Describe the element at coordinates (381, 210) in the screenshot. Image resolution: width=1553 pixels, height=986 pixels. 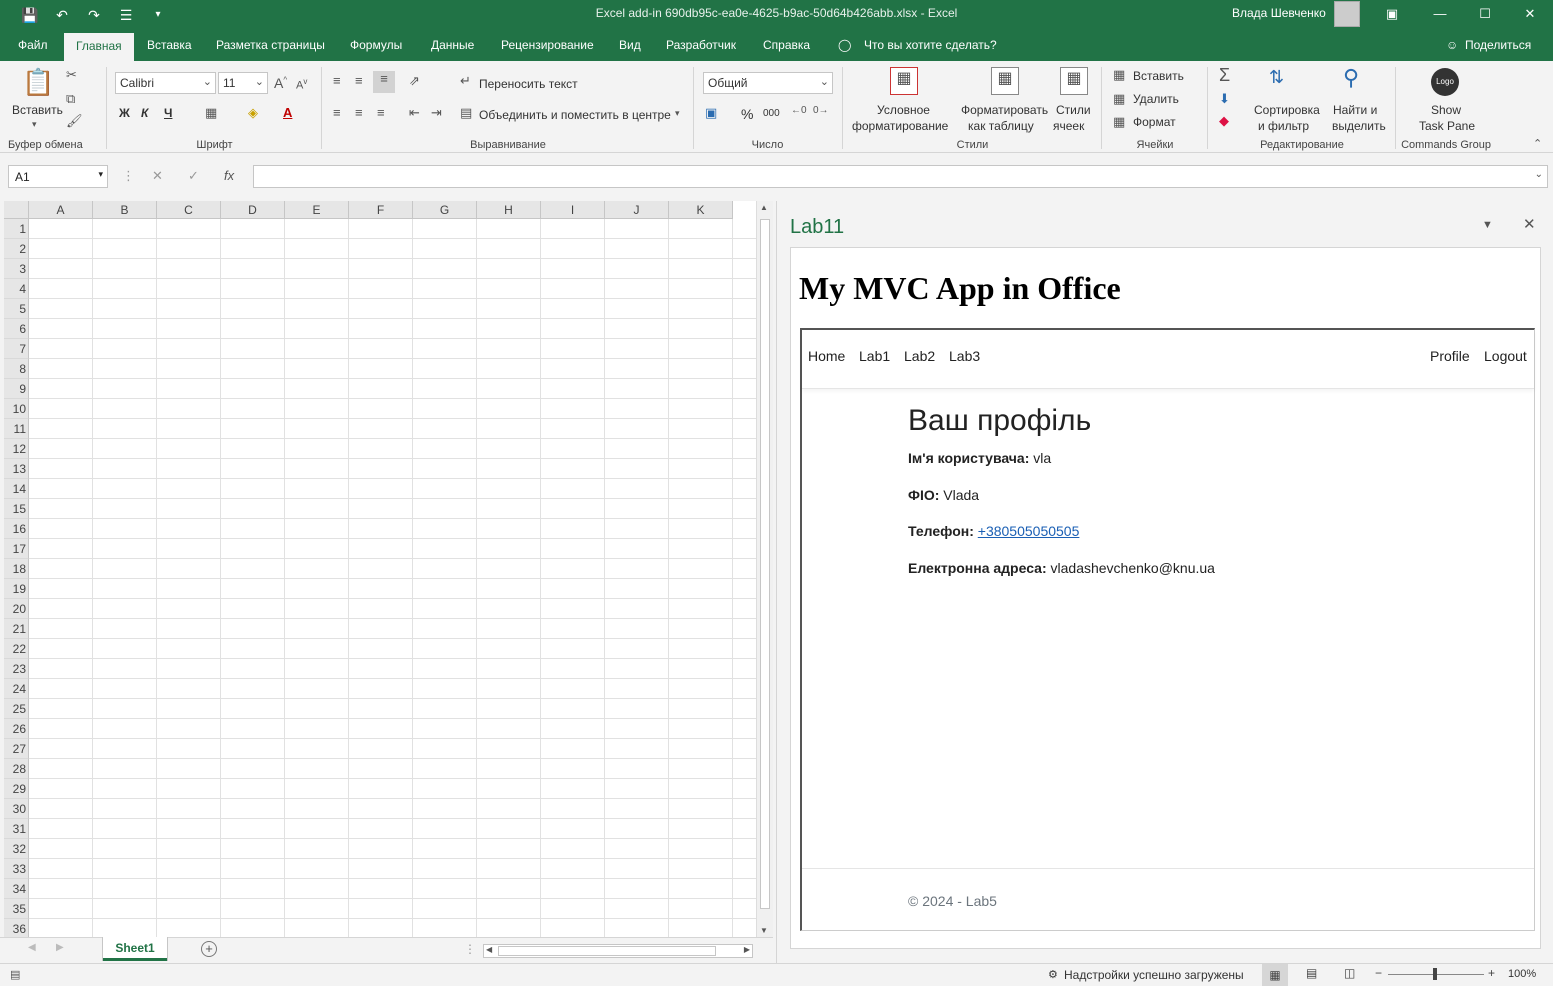
I see `column-header: F` at that location.